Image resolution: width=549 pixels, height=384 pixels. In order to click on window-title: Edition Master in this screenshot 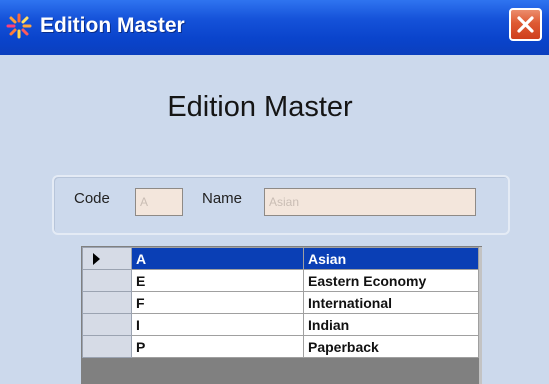, I will do `click(112, 25)`.